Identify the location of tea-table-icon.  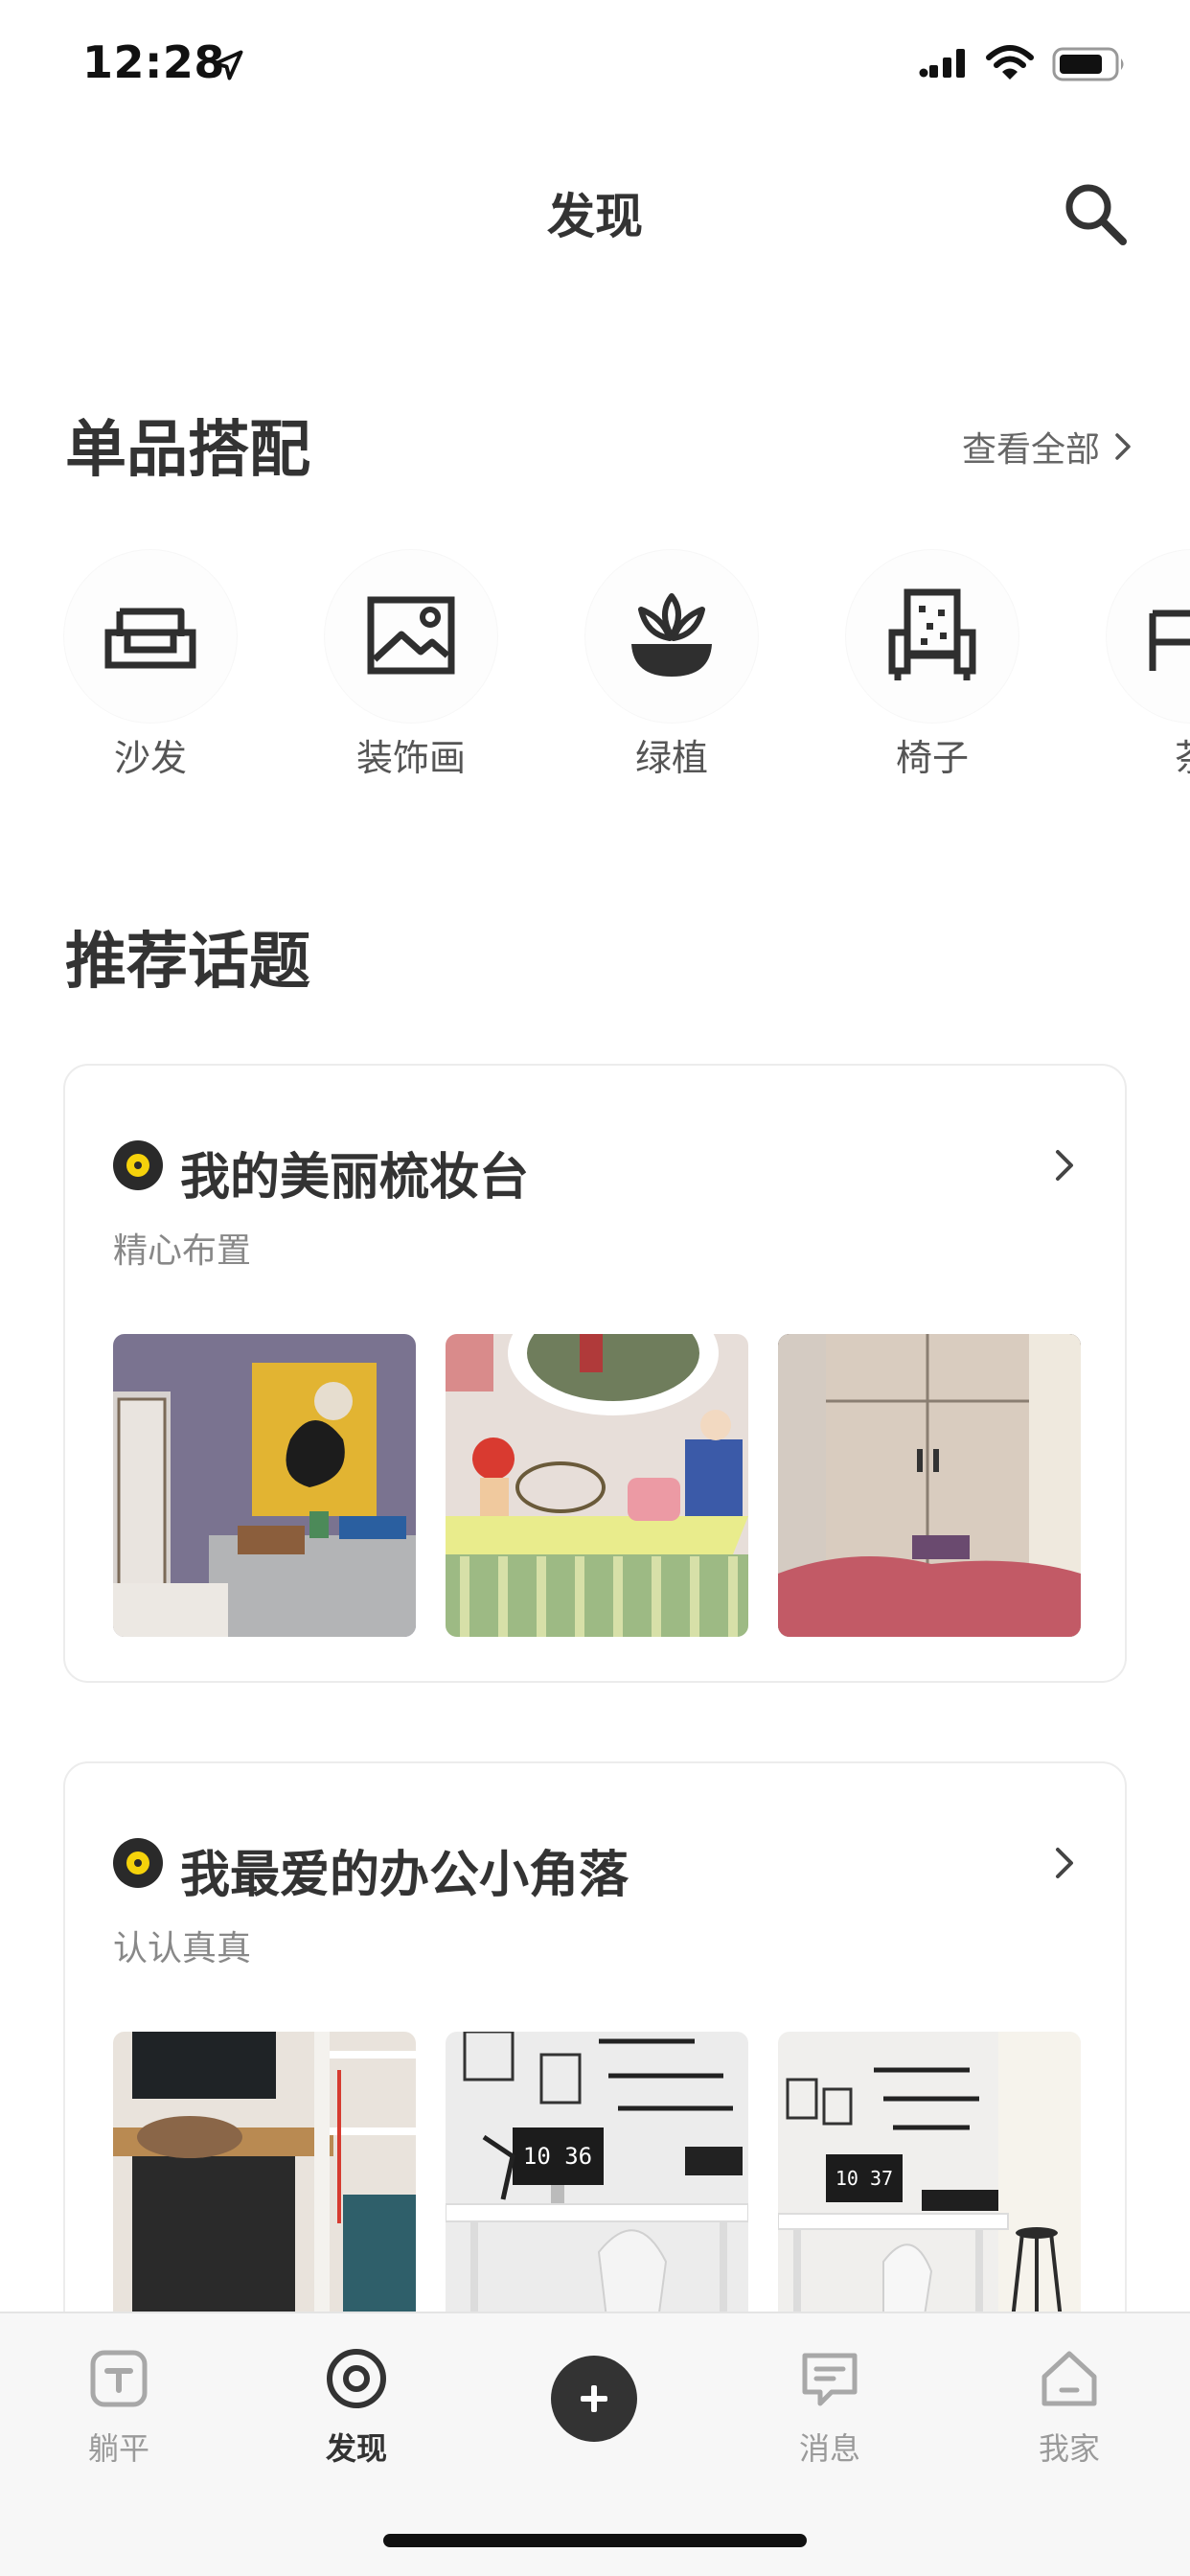
(1169, 640).